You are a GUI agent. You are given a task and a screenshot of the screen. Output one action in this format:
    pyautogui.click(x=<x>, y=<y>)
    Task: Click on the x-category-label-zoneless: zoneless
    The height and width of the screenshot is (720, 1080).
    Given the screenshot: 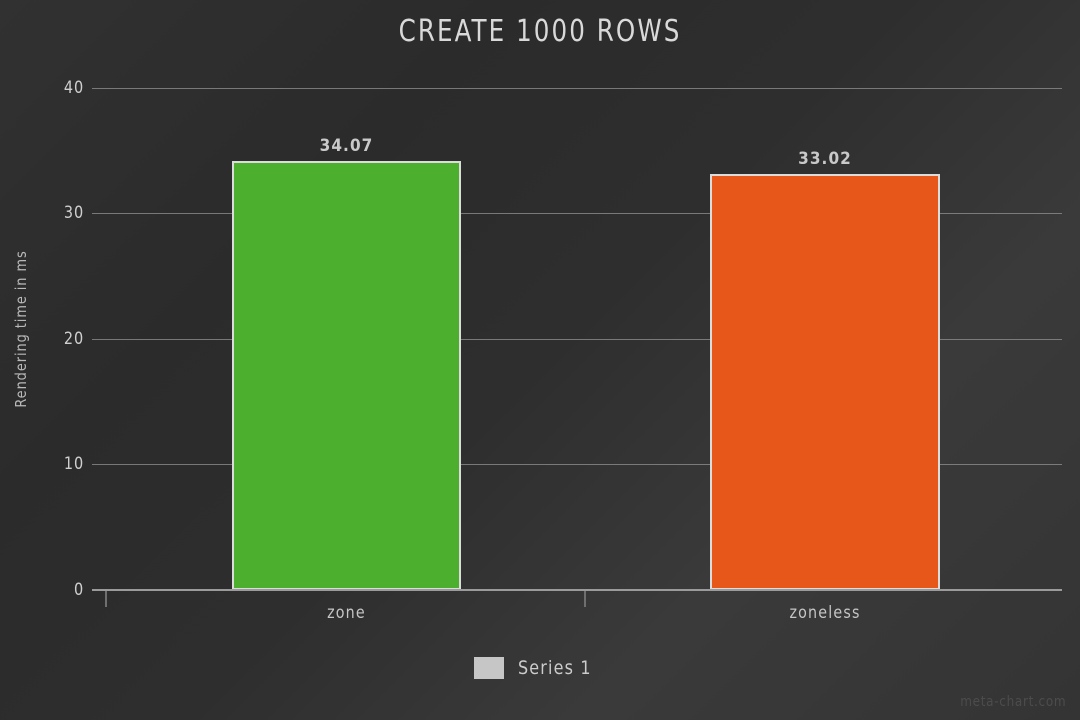 What is the action you would take?
    pyautogui.click(x=825, y=613)
    